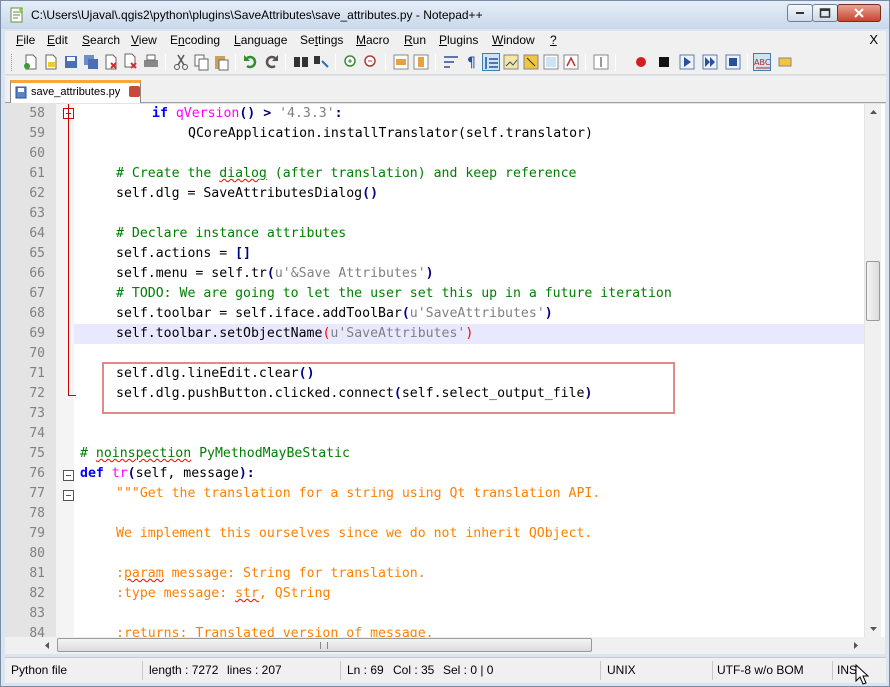 The height and width of the screenshot is (687, 890). I want to click on code-line: 82:type message: str, QString, so click(445, 594).